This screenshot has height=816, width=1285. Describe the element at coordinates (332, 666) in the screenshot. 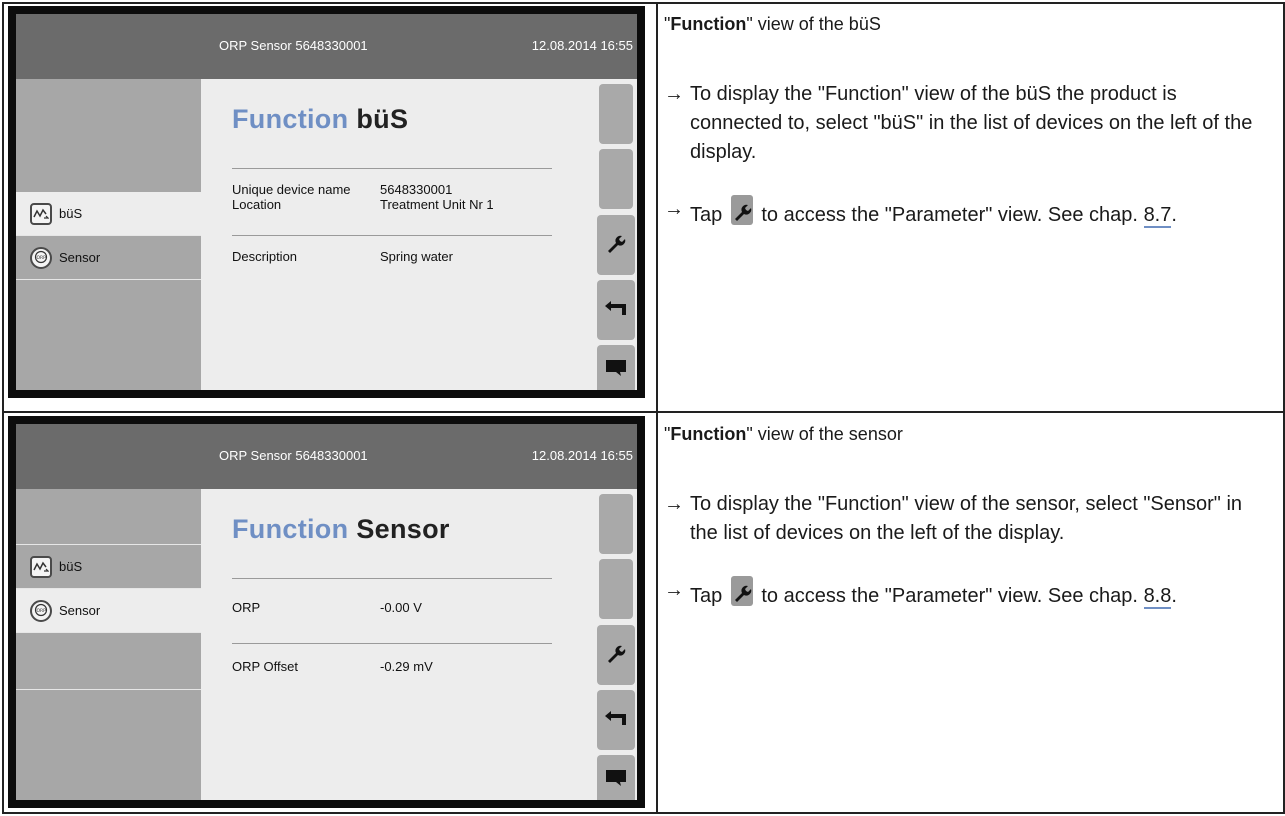

I see `row-orp-offset: ORP Offset -0.29 mV` at that location.